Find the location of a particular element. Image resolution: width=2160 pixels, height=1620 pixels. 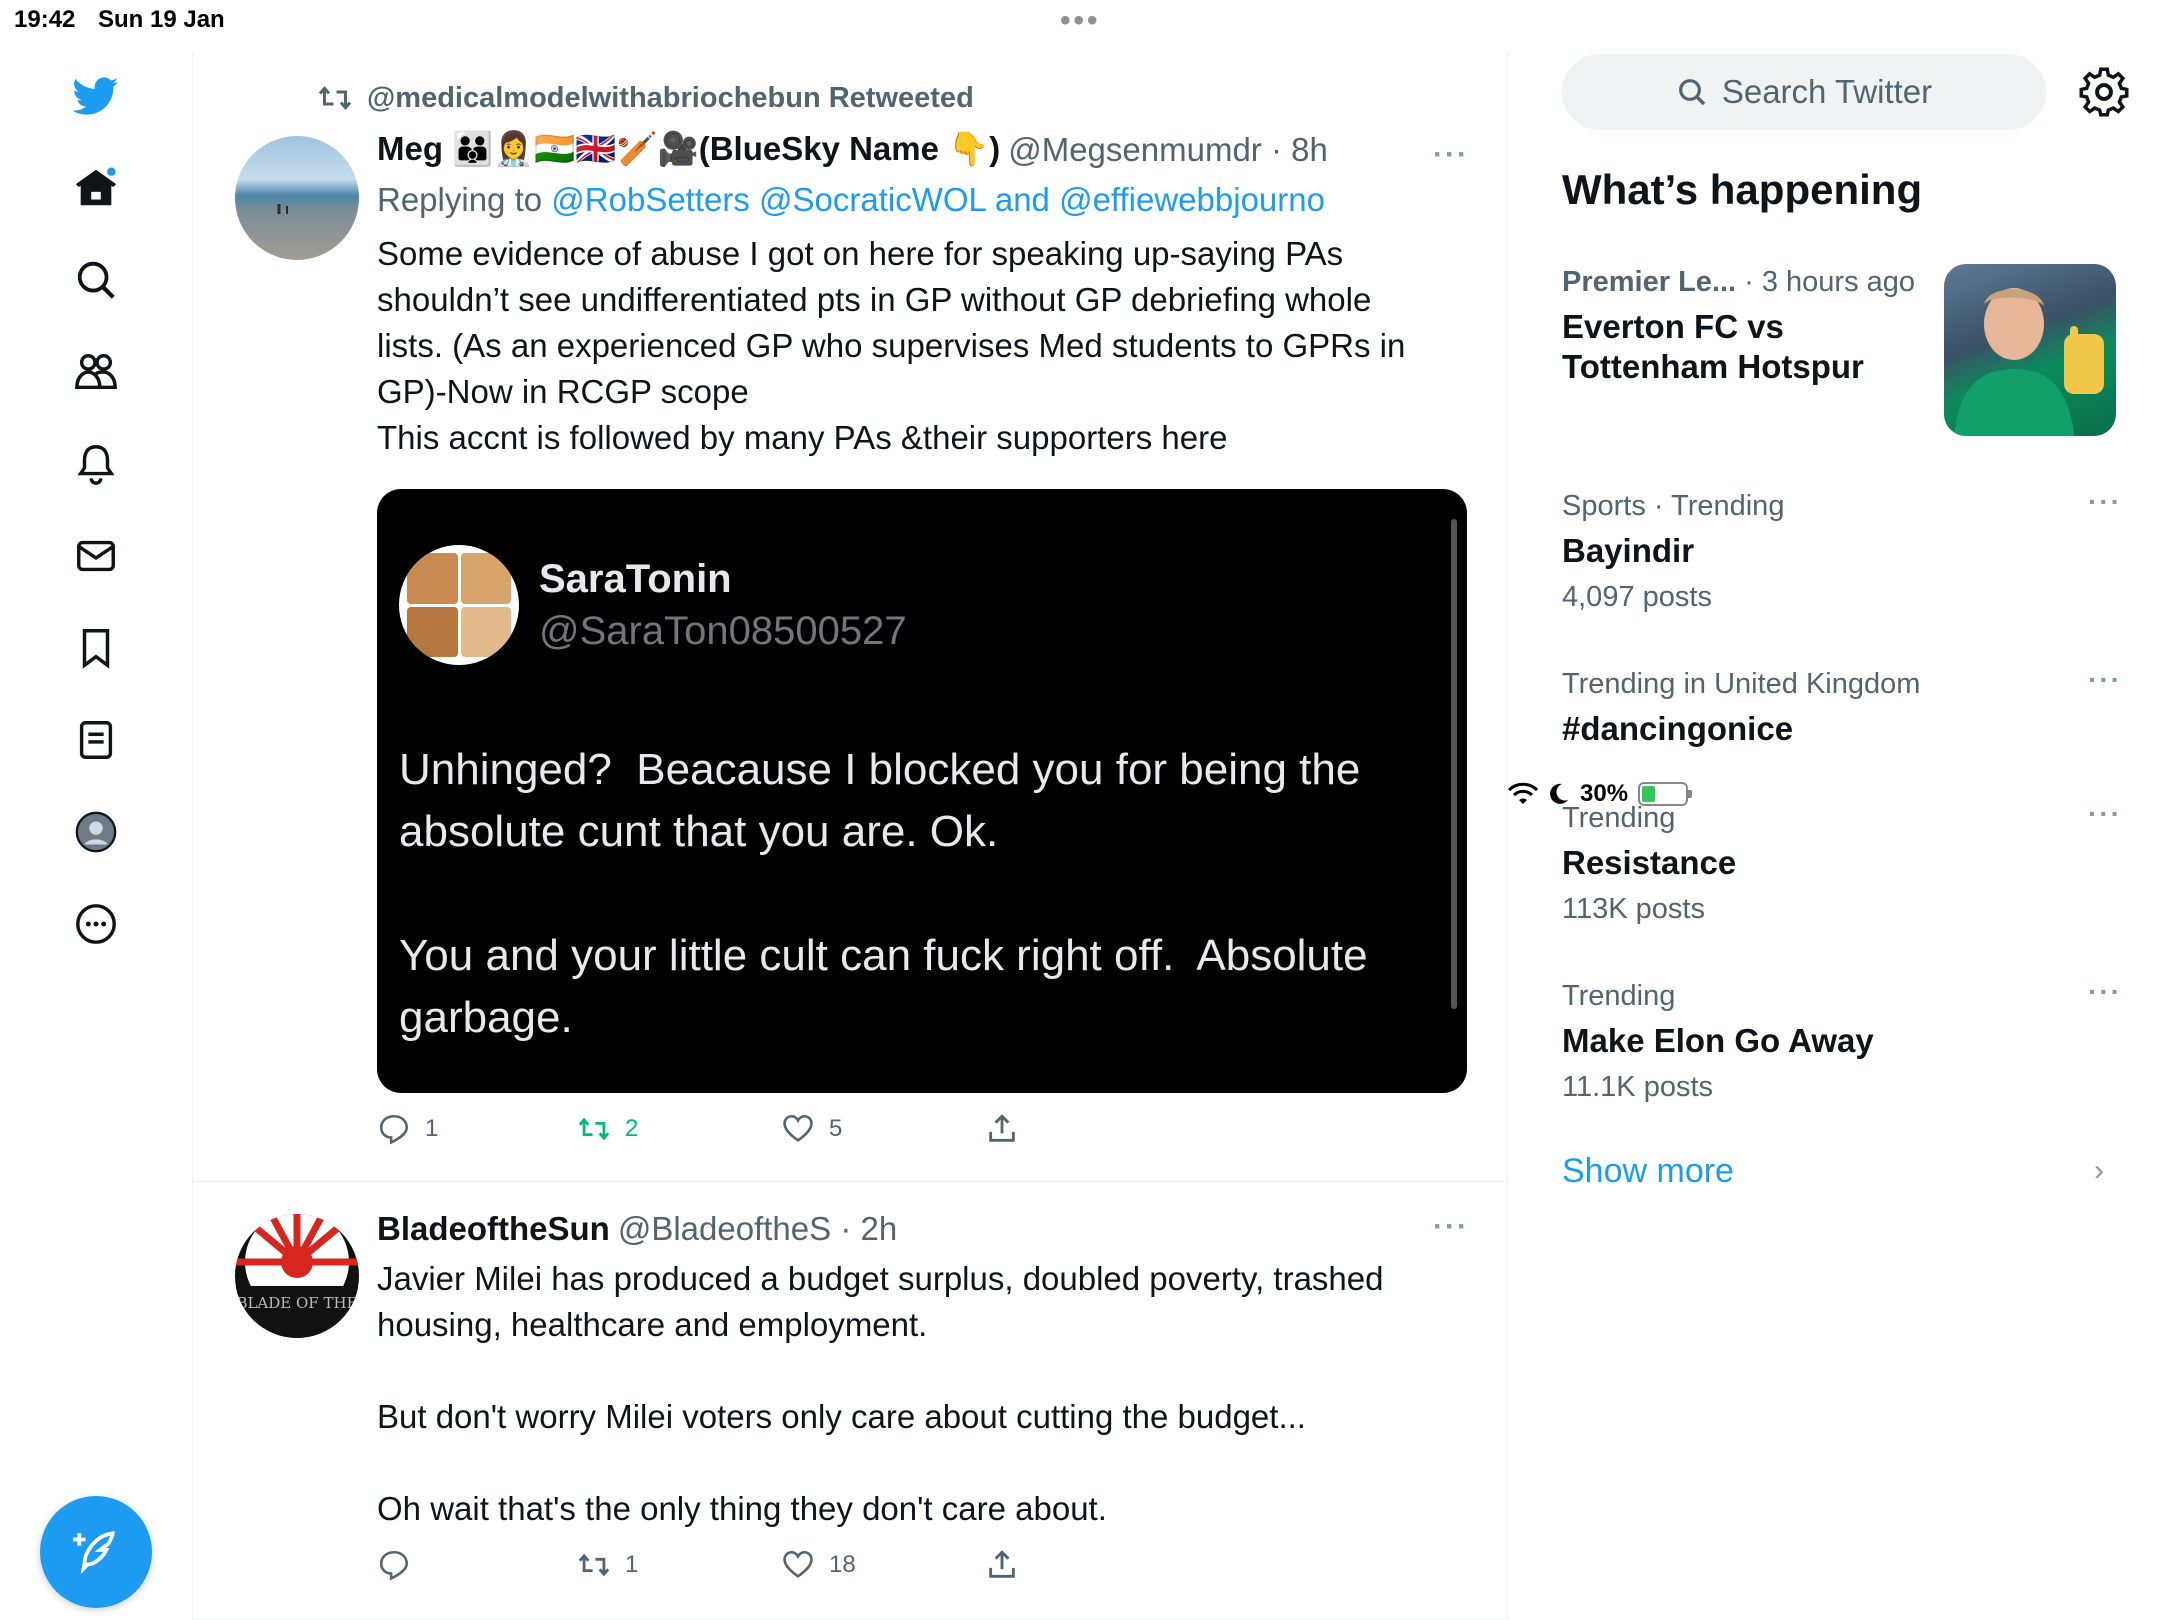

search-input: Search Twitter is located at coordinates (1804, 92).